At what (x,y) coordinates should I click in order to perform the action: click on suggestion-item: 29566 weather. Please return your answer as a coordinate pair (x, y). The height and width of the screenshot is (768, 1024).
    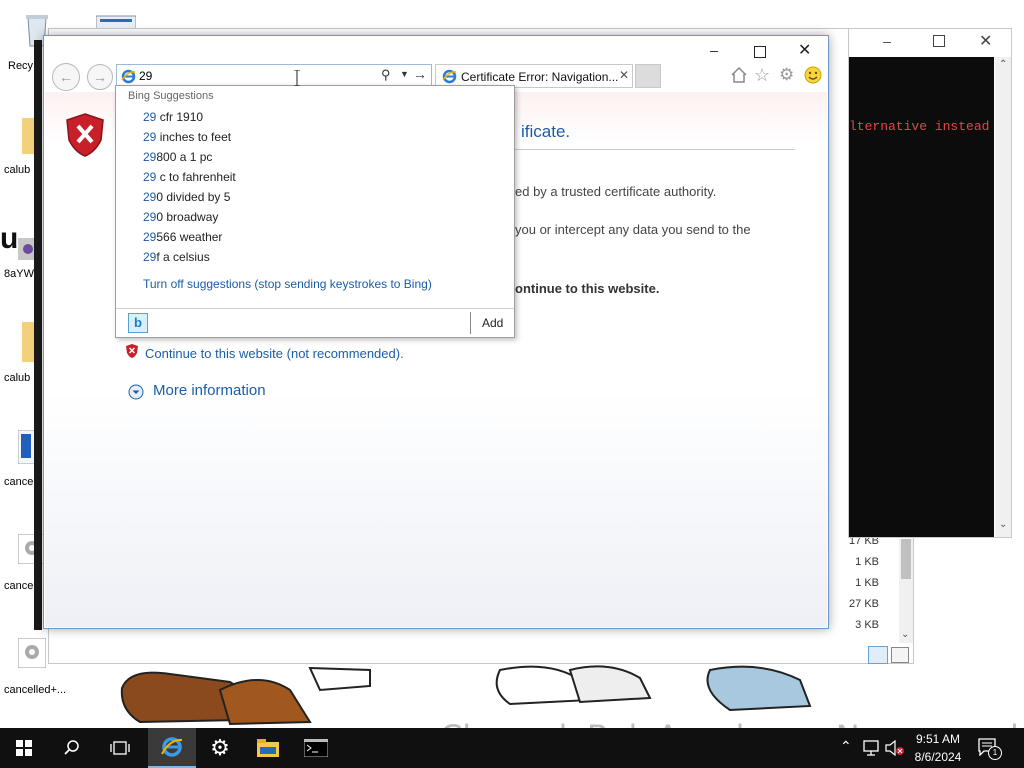
    Looking at the image, I should click on (182, 237).